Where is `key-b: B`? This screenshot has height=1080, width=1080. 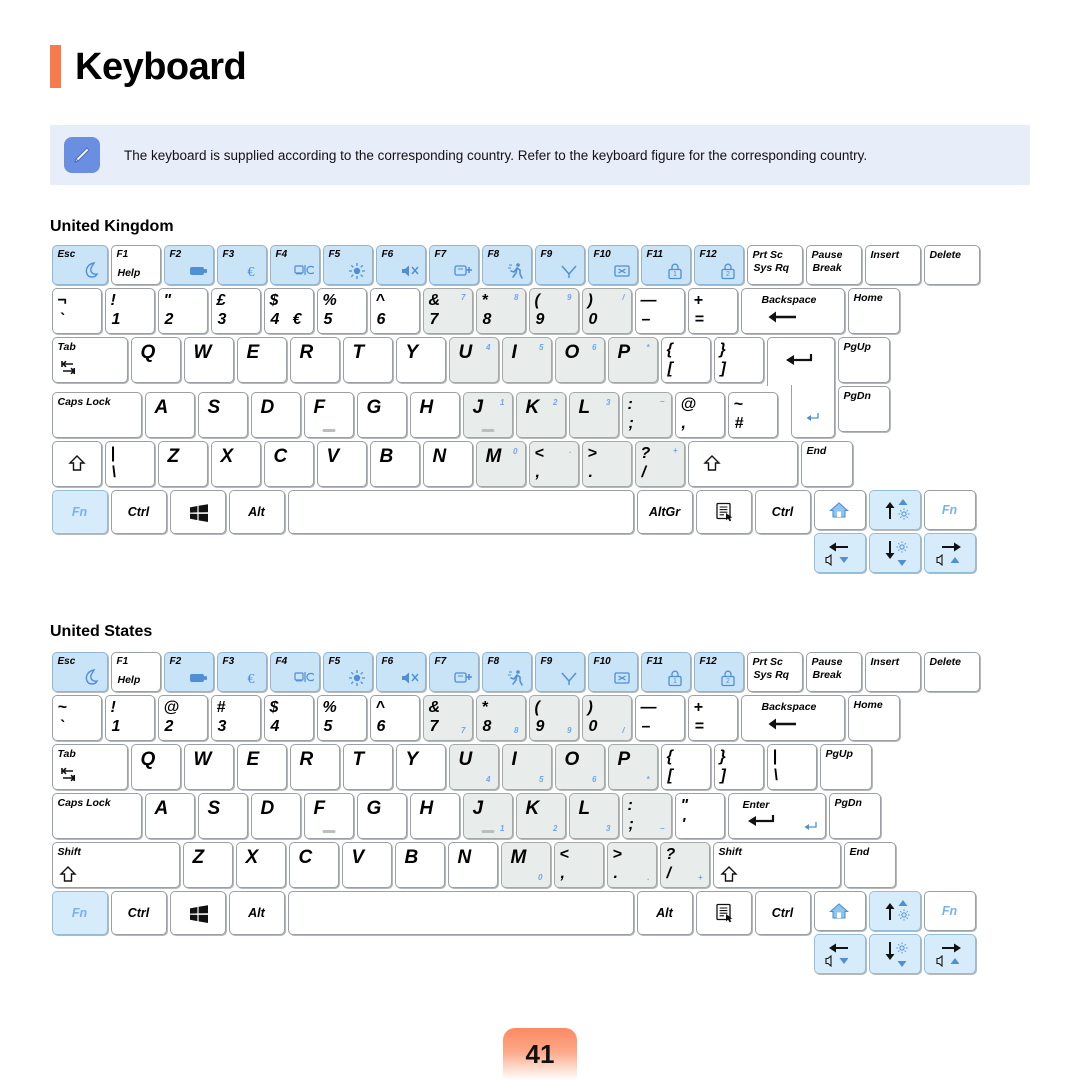 key-b: B is located at coordinates (419, 864).